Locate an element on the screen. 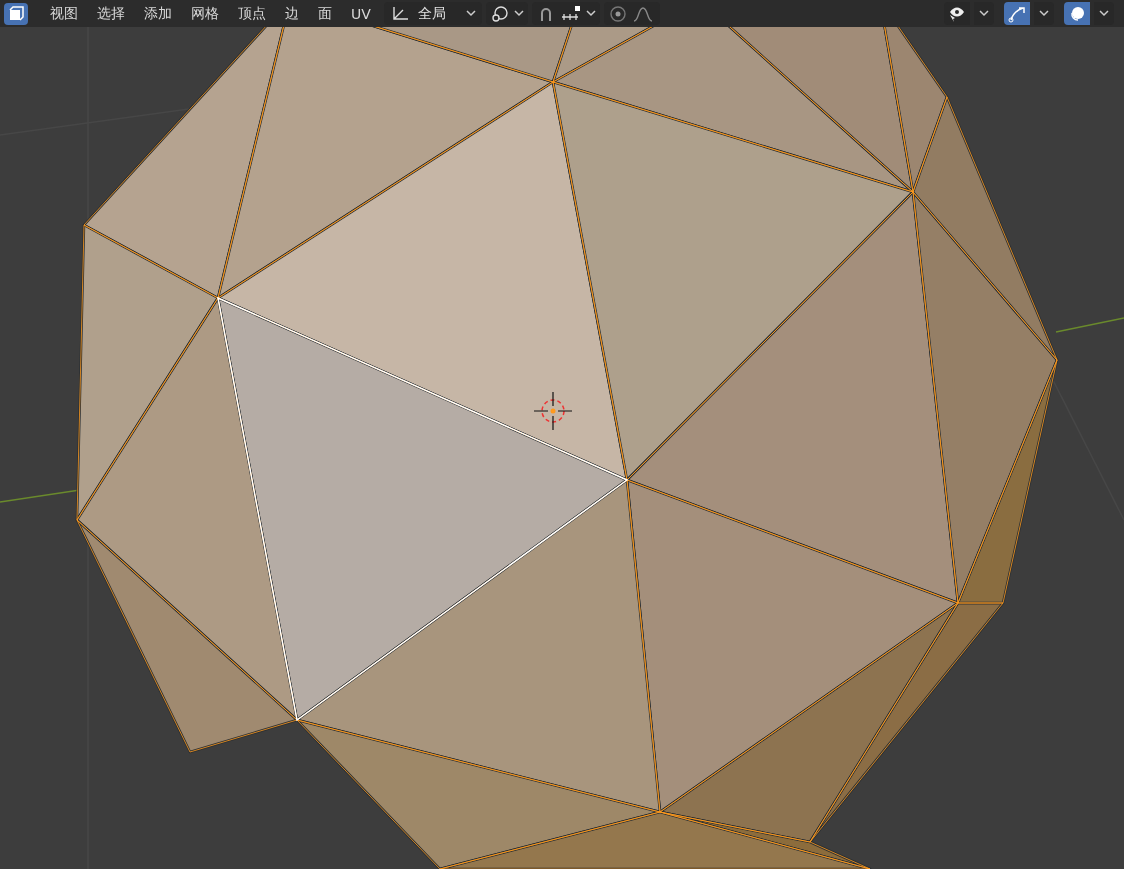  arrow-curve-icon is located at coordinates (1017, 13).